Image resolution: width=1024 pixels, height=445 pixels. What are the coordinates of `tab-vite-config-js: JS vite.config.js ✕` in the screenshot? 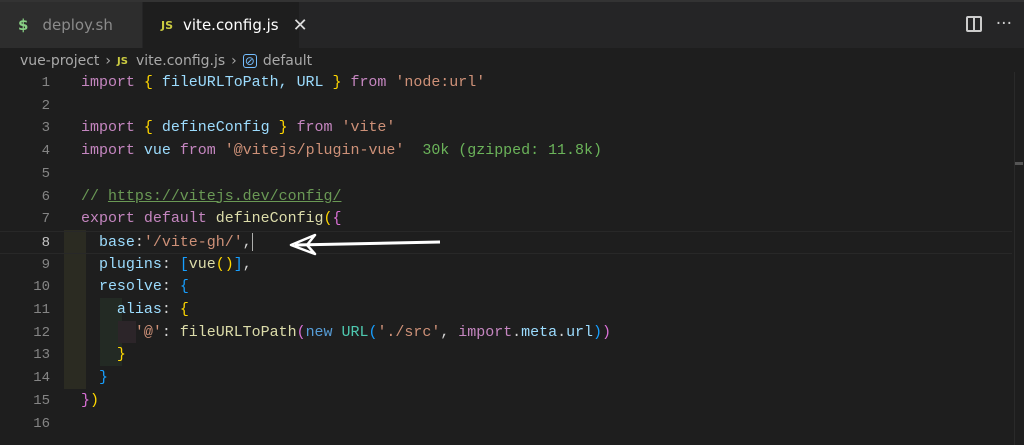 It's located at (225, 25).